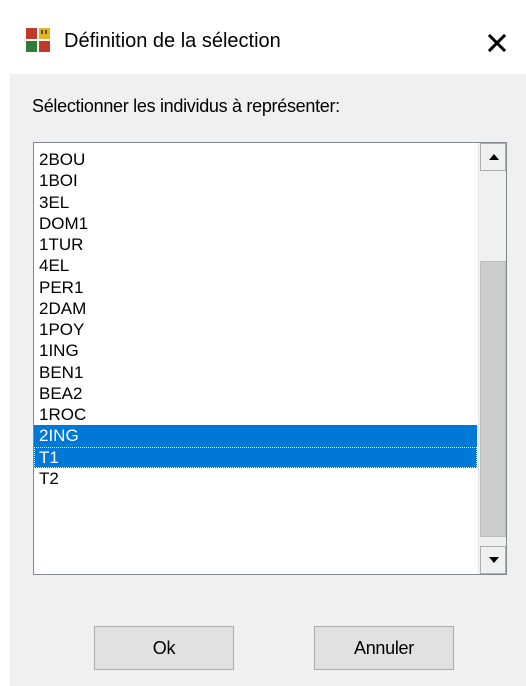  I want to click on list-item: DOM1, so click(255, 223).